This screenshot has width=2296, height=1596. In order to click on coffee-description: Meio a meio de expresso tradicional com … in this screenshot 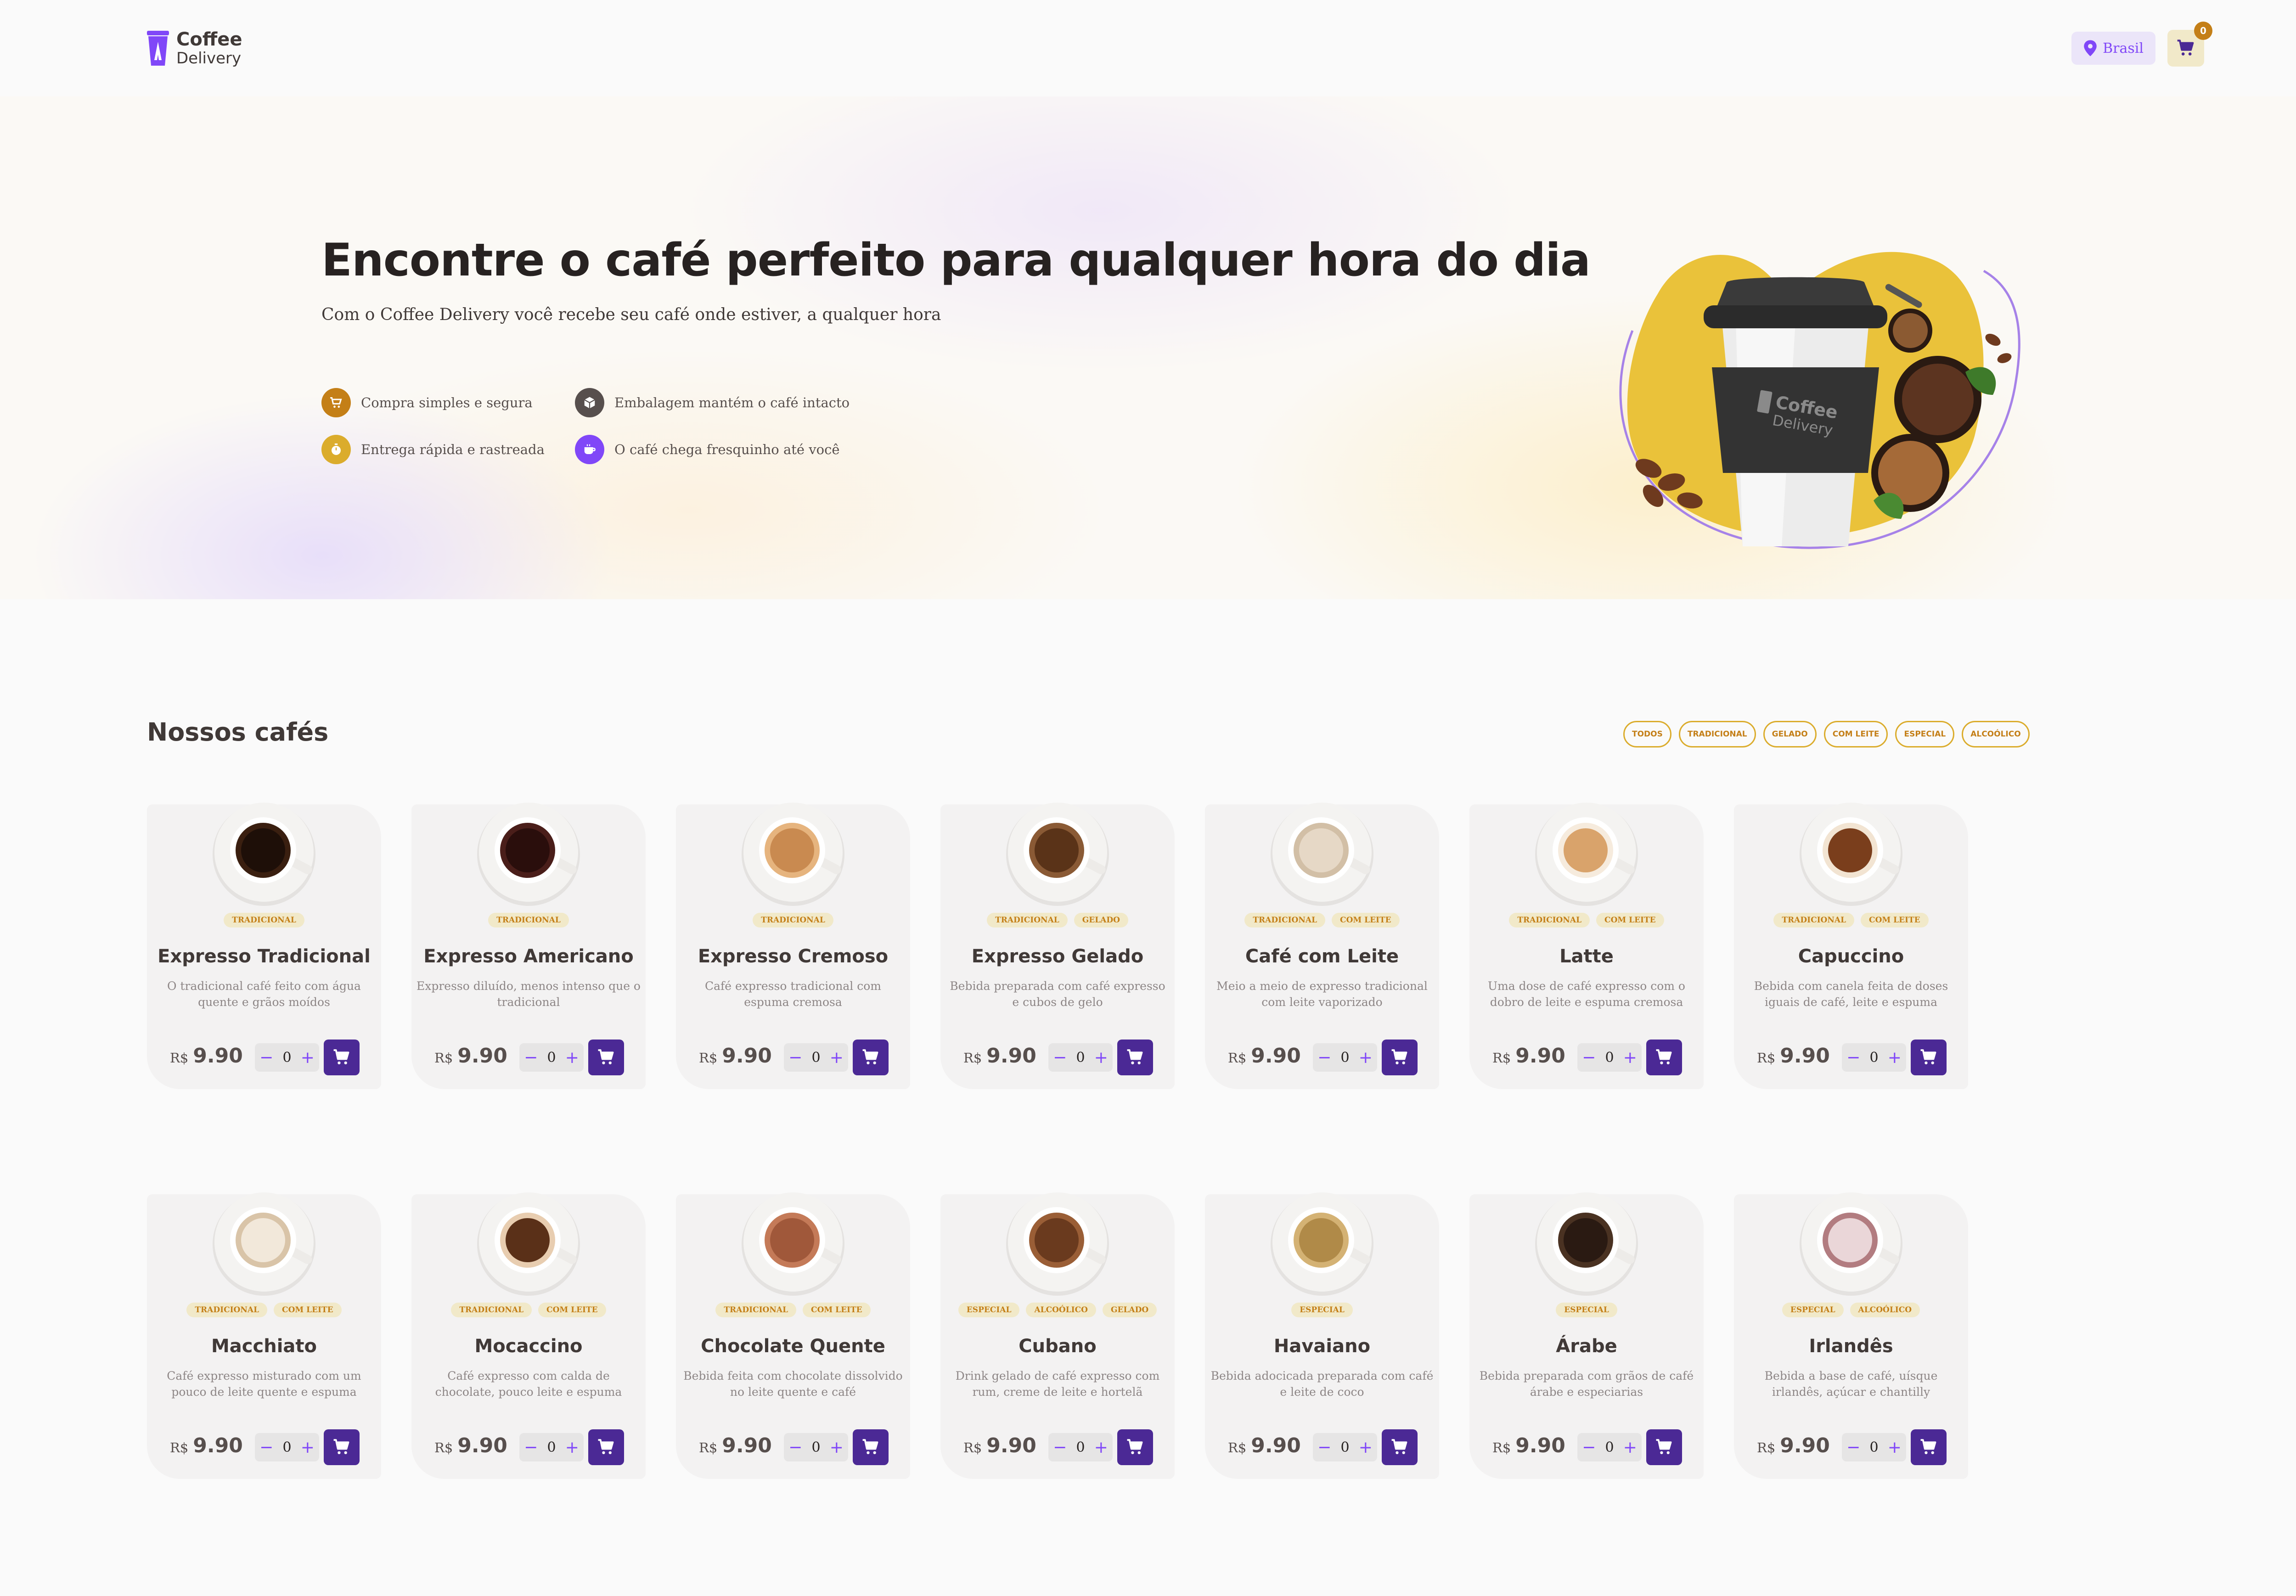, I will do `click(1322, 994)`.